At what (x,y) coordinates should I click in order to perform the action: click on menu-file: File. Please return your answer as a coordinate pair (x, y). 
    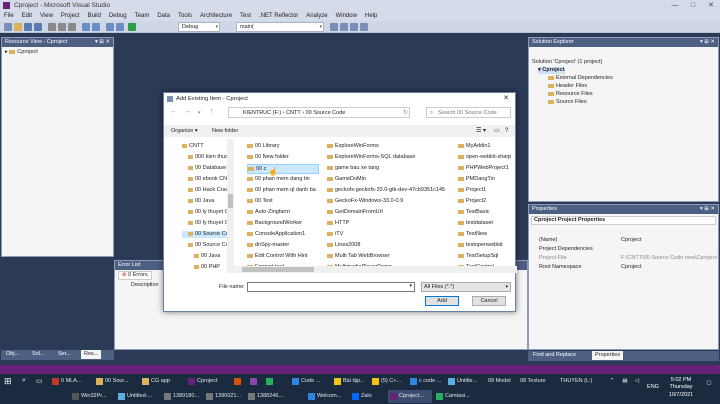
    Looking at the image, I should click on (9, 16).